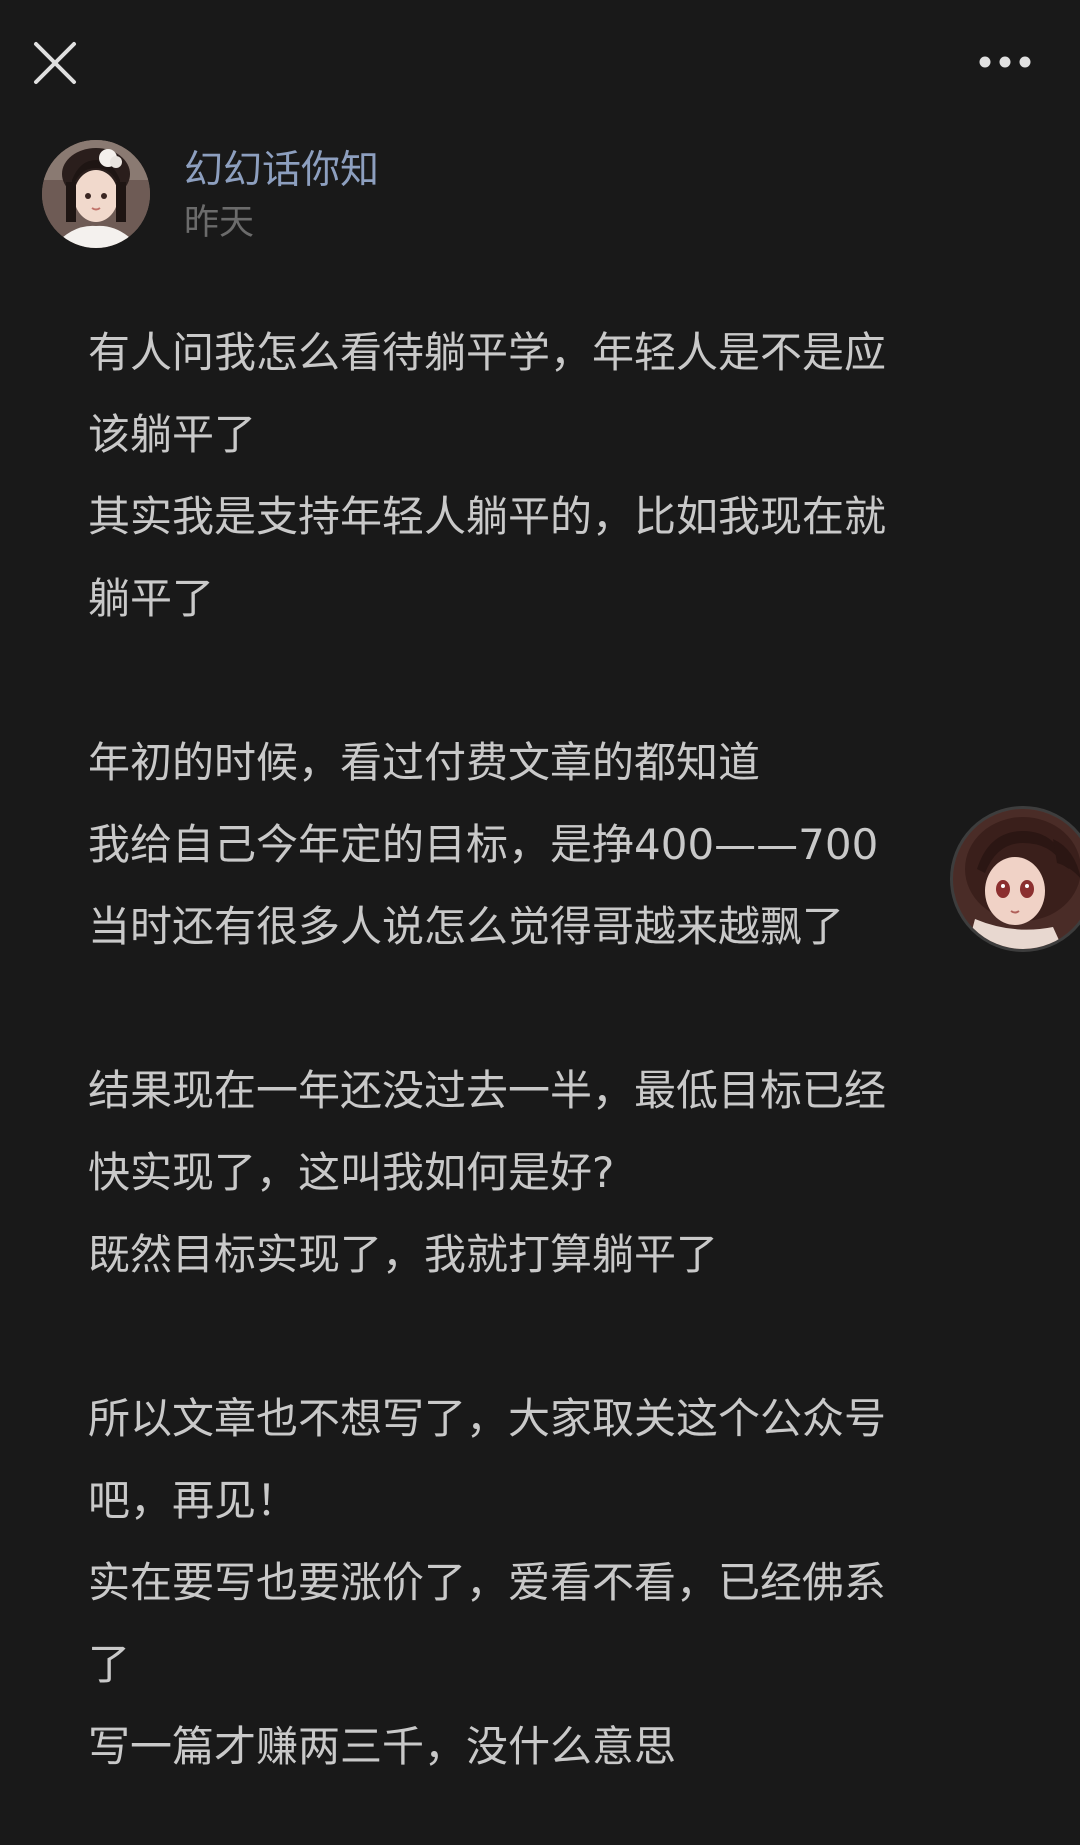 The image size is (1080, 1845). Describe the element at coordinates (483, 844) in the screenshot. I see `content-line: 我给自己今年定的目标，是挣400——700` at that location.